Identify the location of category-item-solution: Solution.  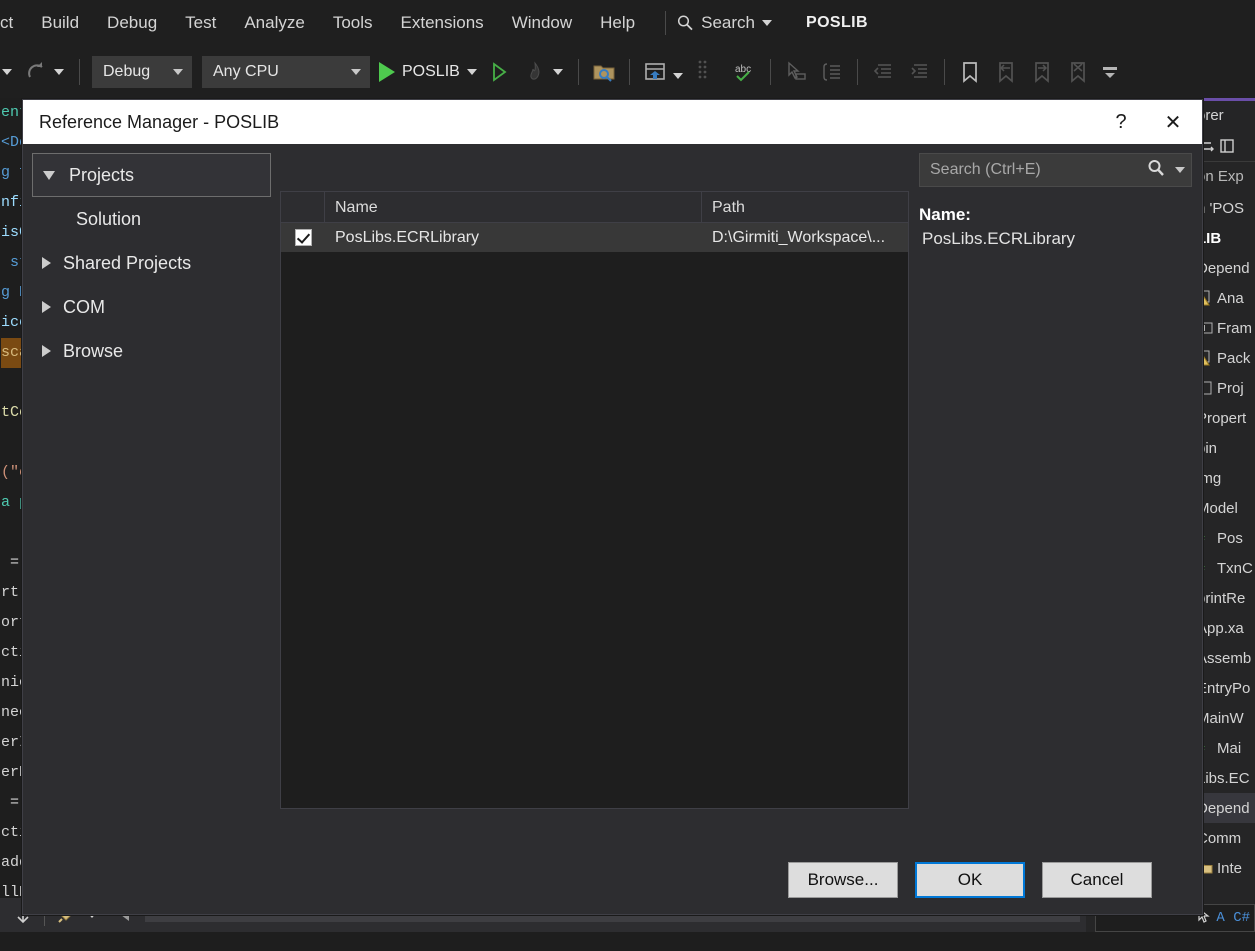
(151, 219).